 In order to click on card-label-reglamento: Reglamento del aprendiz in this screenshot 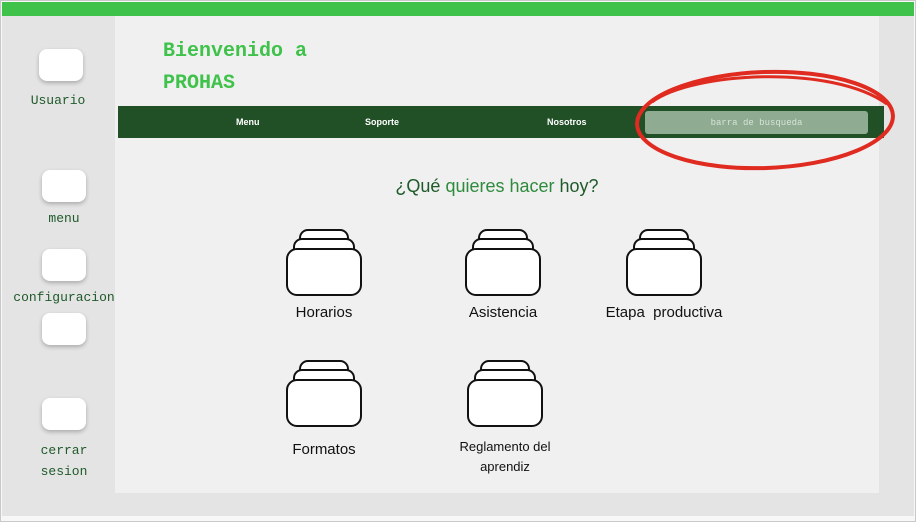, I will do `click(505, 456)`.